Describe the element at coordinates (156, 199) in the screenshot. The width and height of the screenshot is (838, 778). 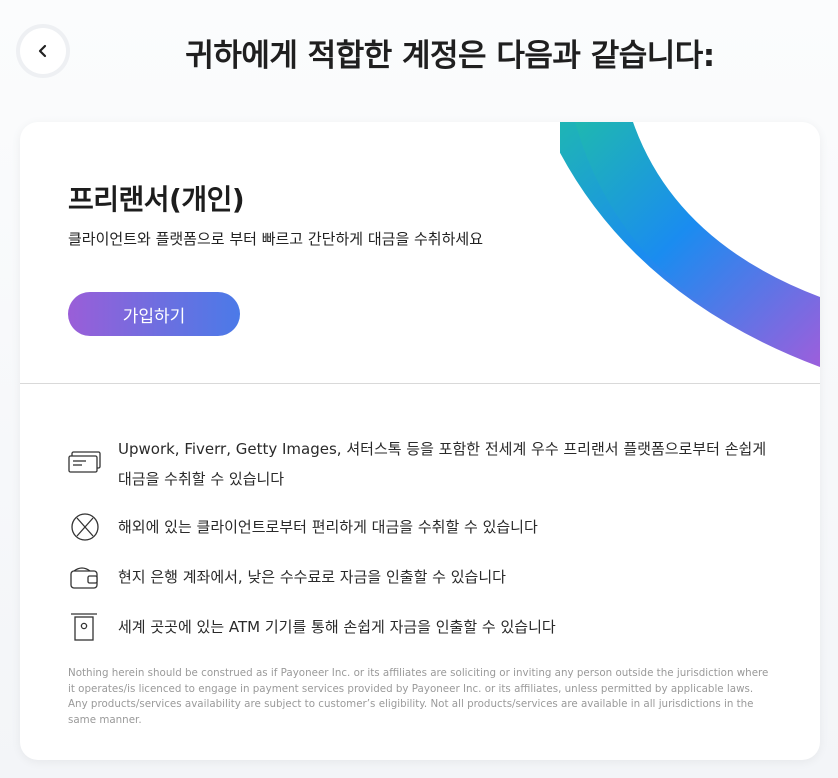
I see `card-title: 프리랜서(개인)` at that location.